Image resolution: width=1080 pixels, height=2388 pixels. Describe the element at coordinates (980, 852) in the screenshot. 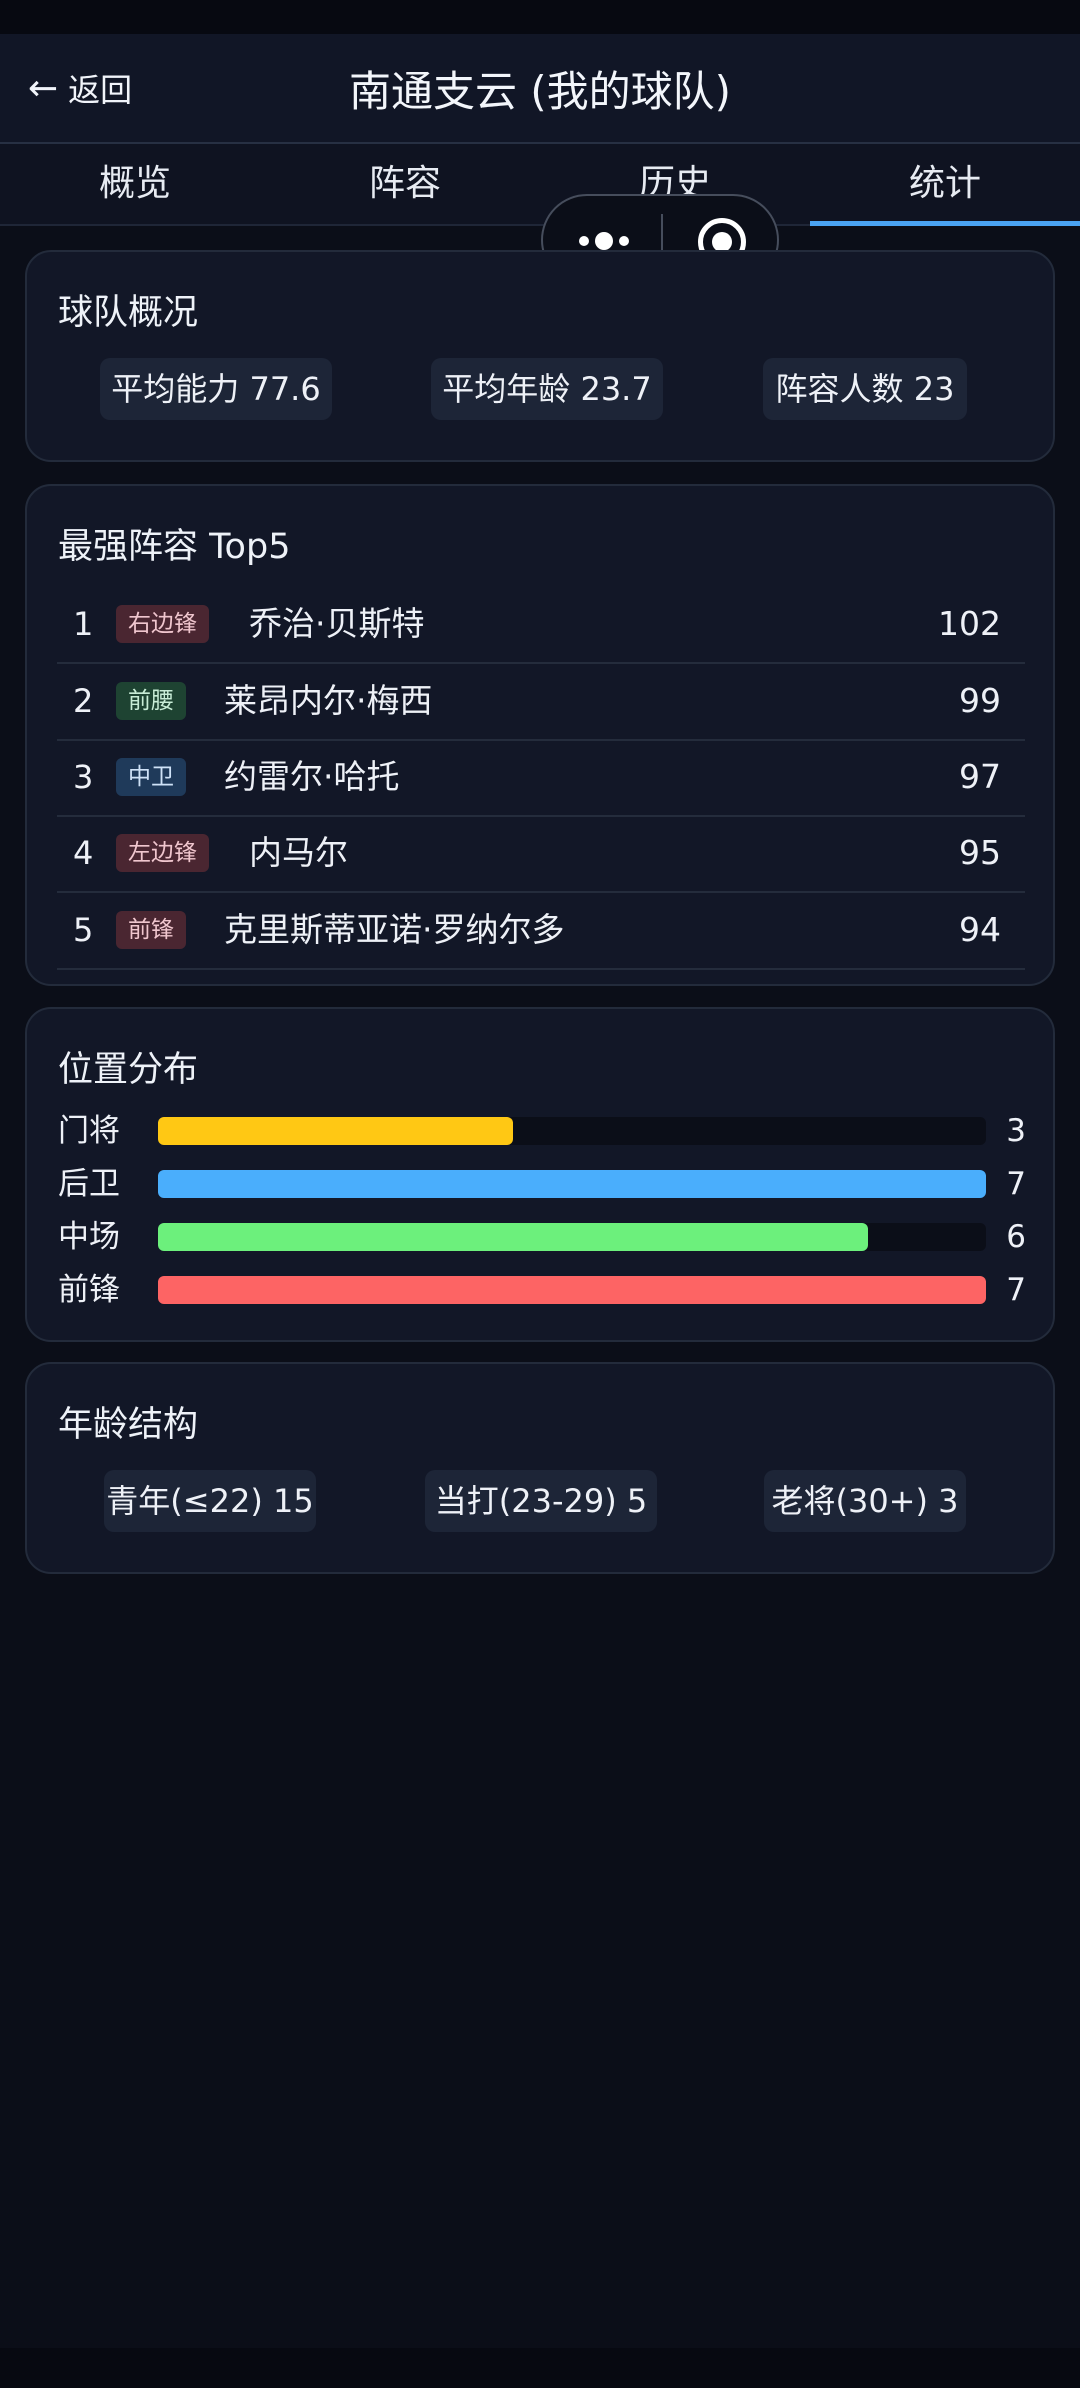

I see `player-score: 95` at that location.